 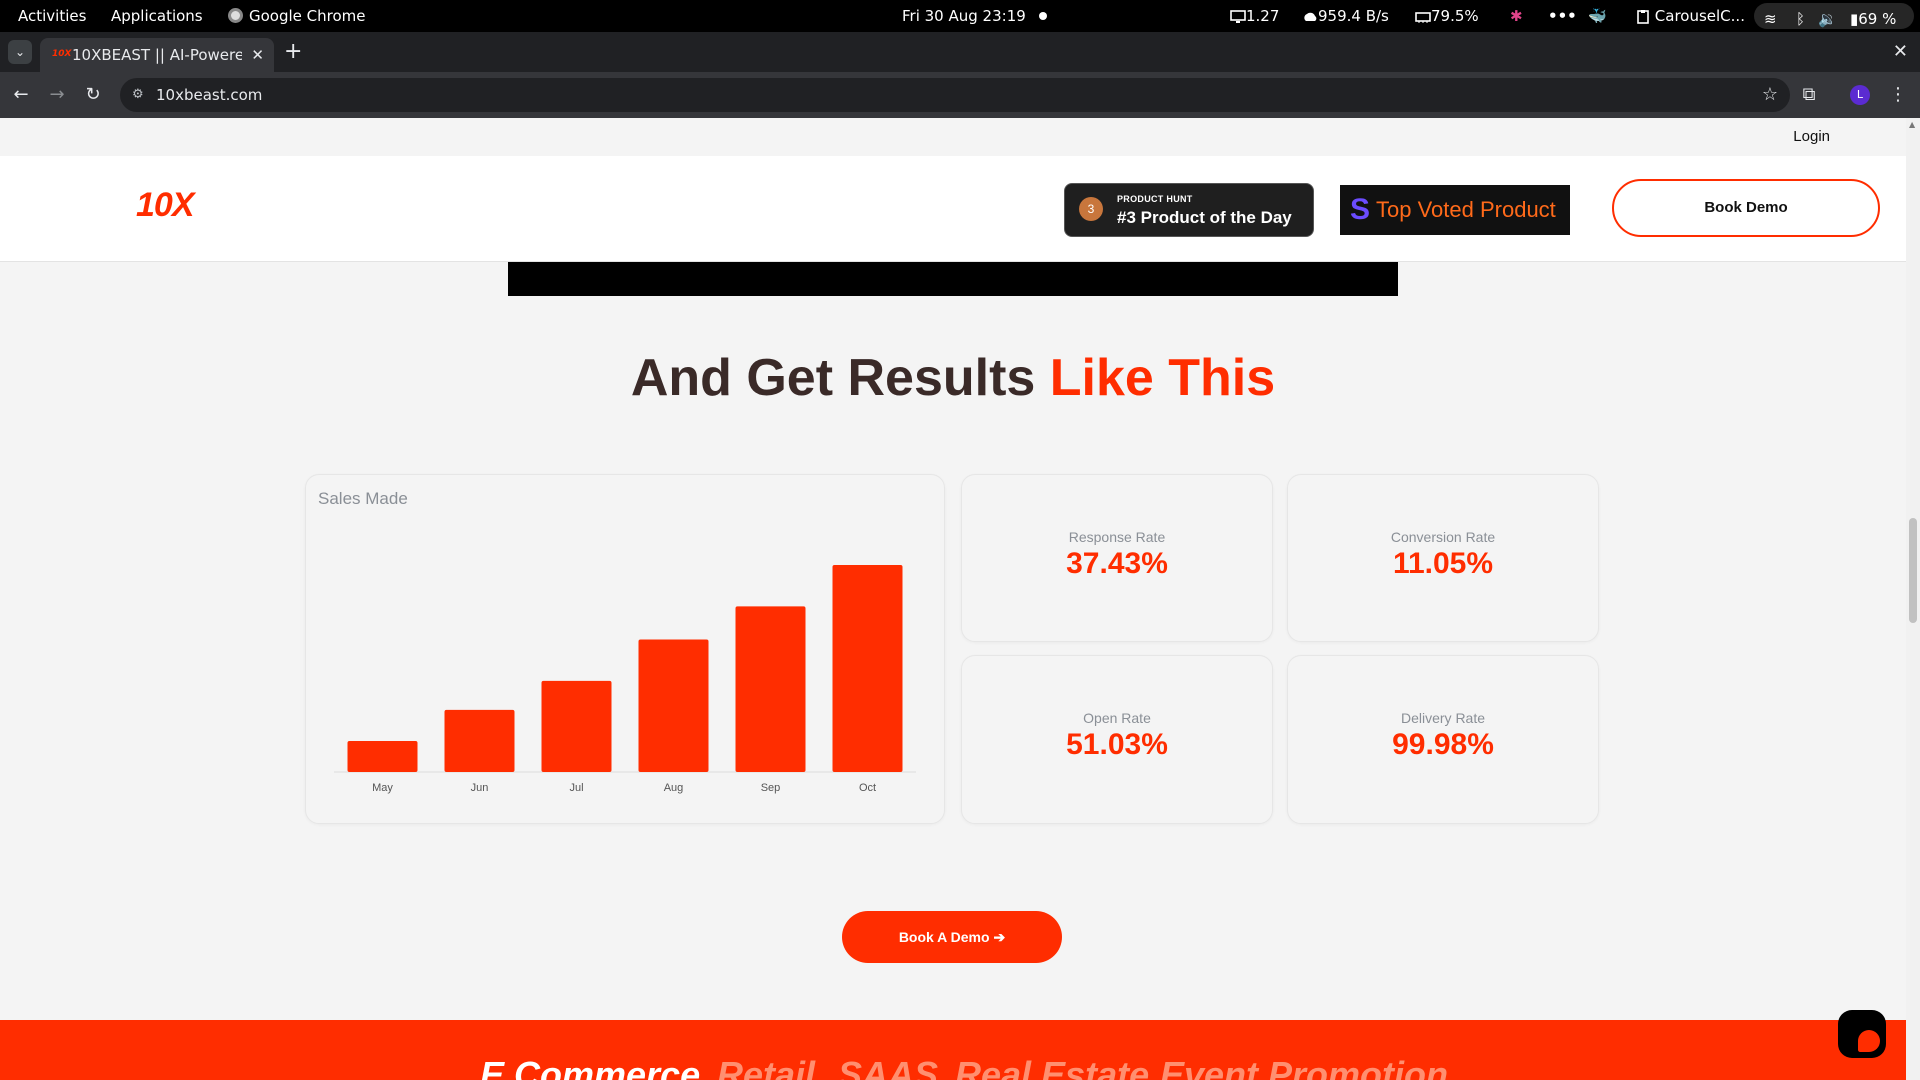 I want to click on login-link: Login, so click(x=1811, y=137).